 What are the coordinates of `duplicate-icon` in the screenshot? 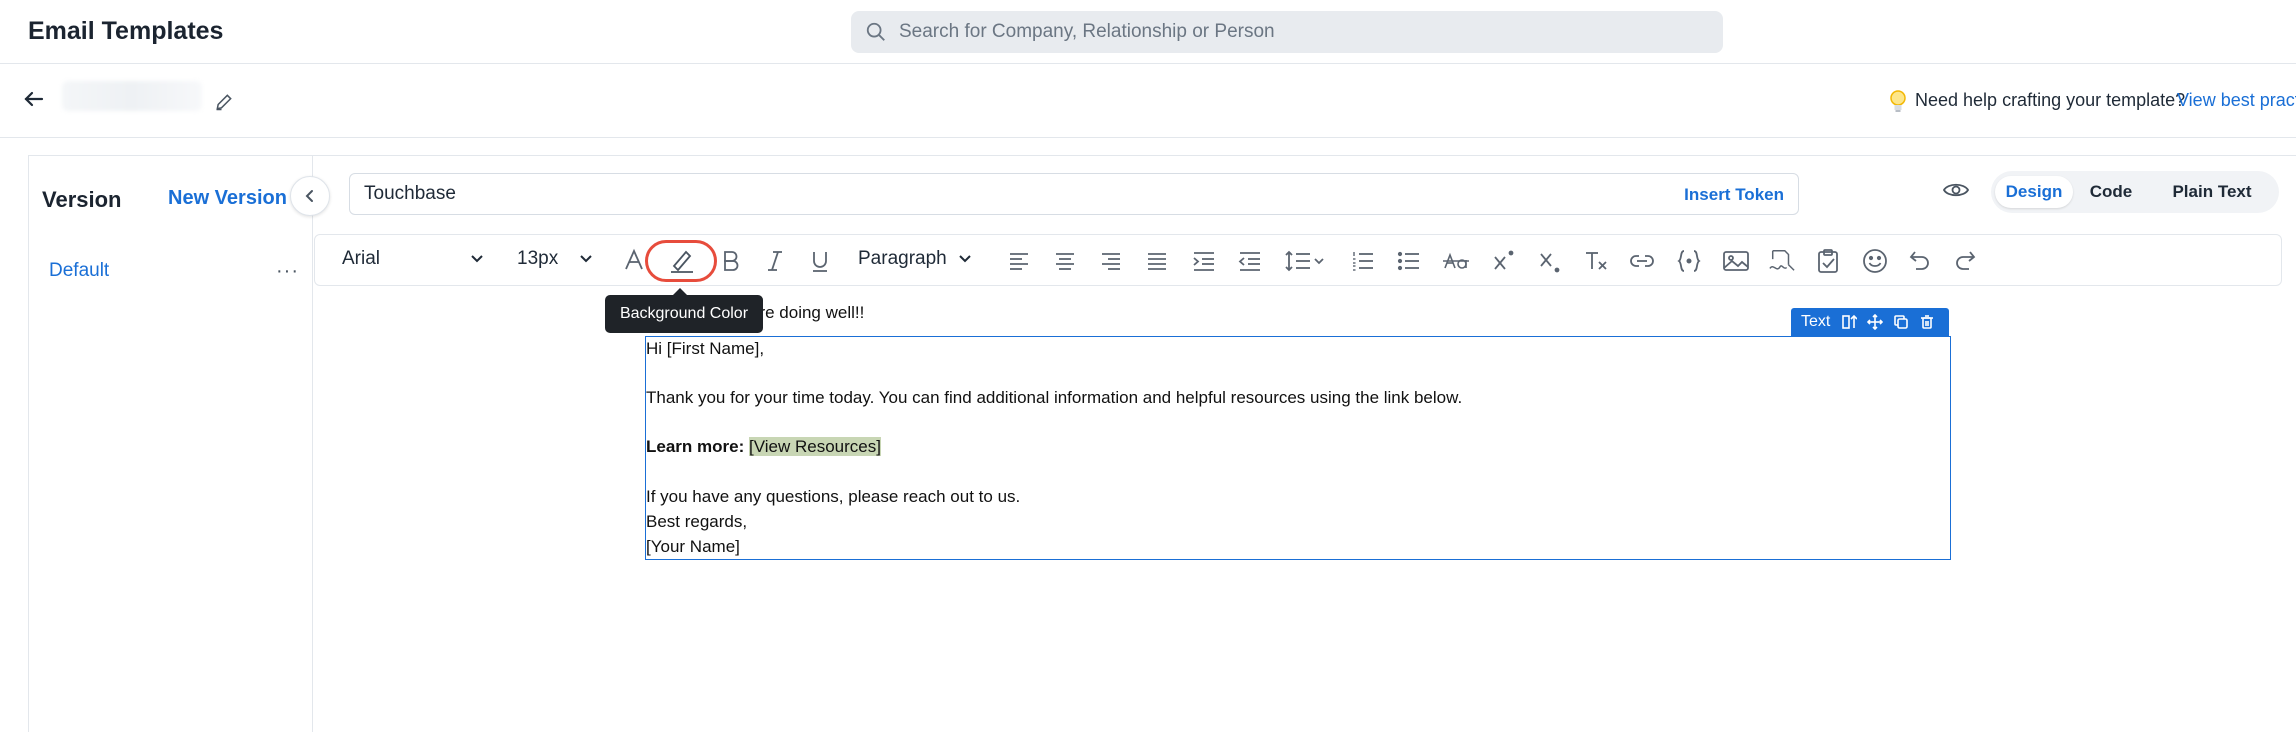 It's located at (1901, 322).